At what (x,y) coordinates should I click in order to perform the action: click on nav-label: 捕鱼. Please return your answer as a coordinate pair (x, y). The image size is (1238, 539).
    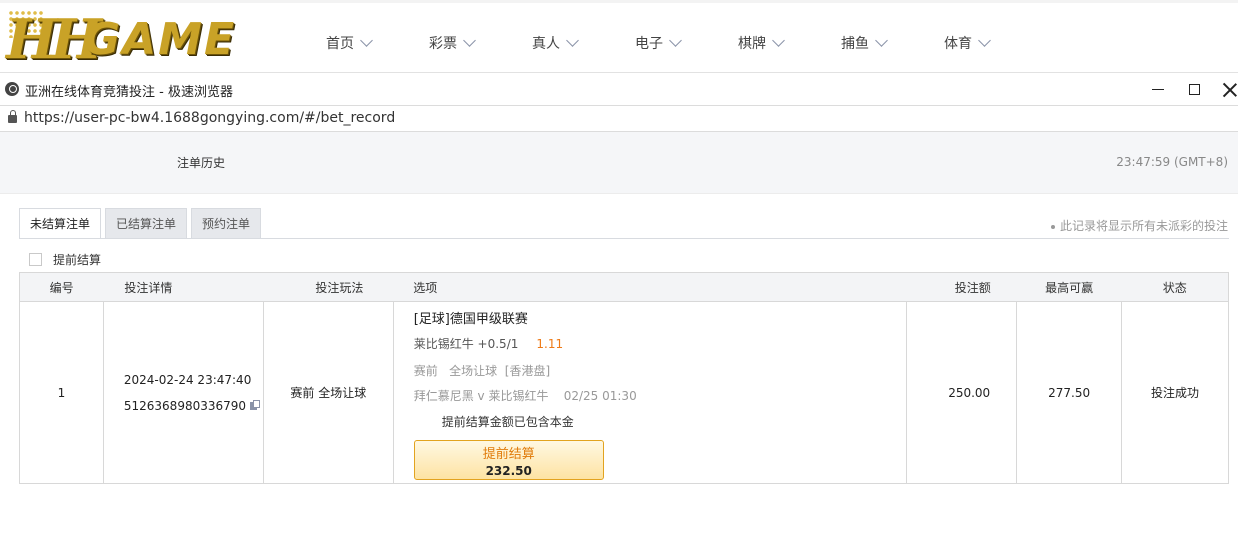
    Looking at the image, I should click on (855, 44).